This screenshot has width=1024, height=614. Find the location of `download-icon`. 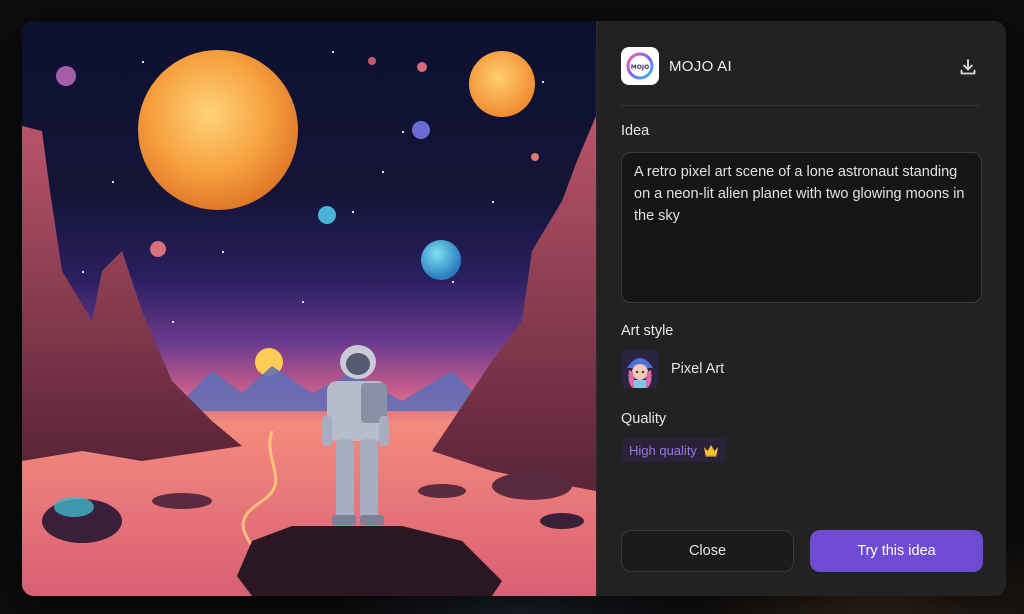

download-icon is located at coordinates (968, 67).